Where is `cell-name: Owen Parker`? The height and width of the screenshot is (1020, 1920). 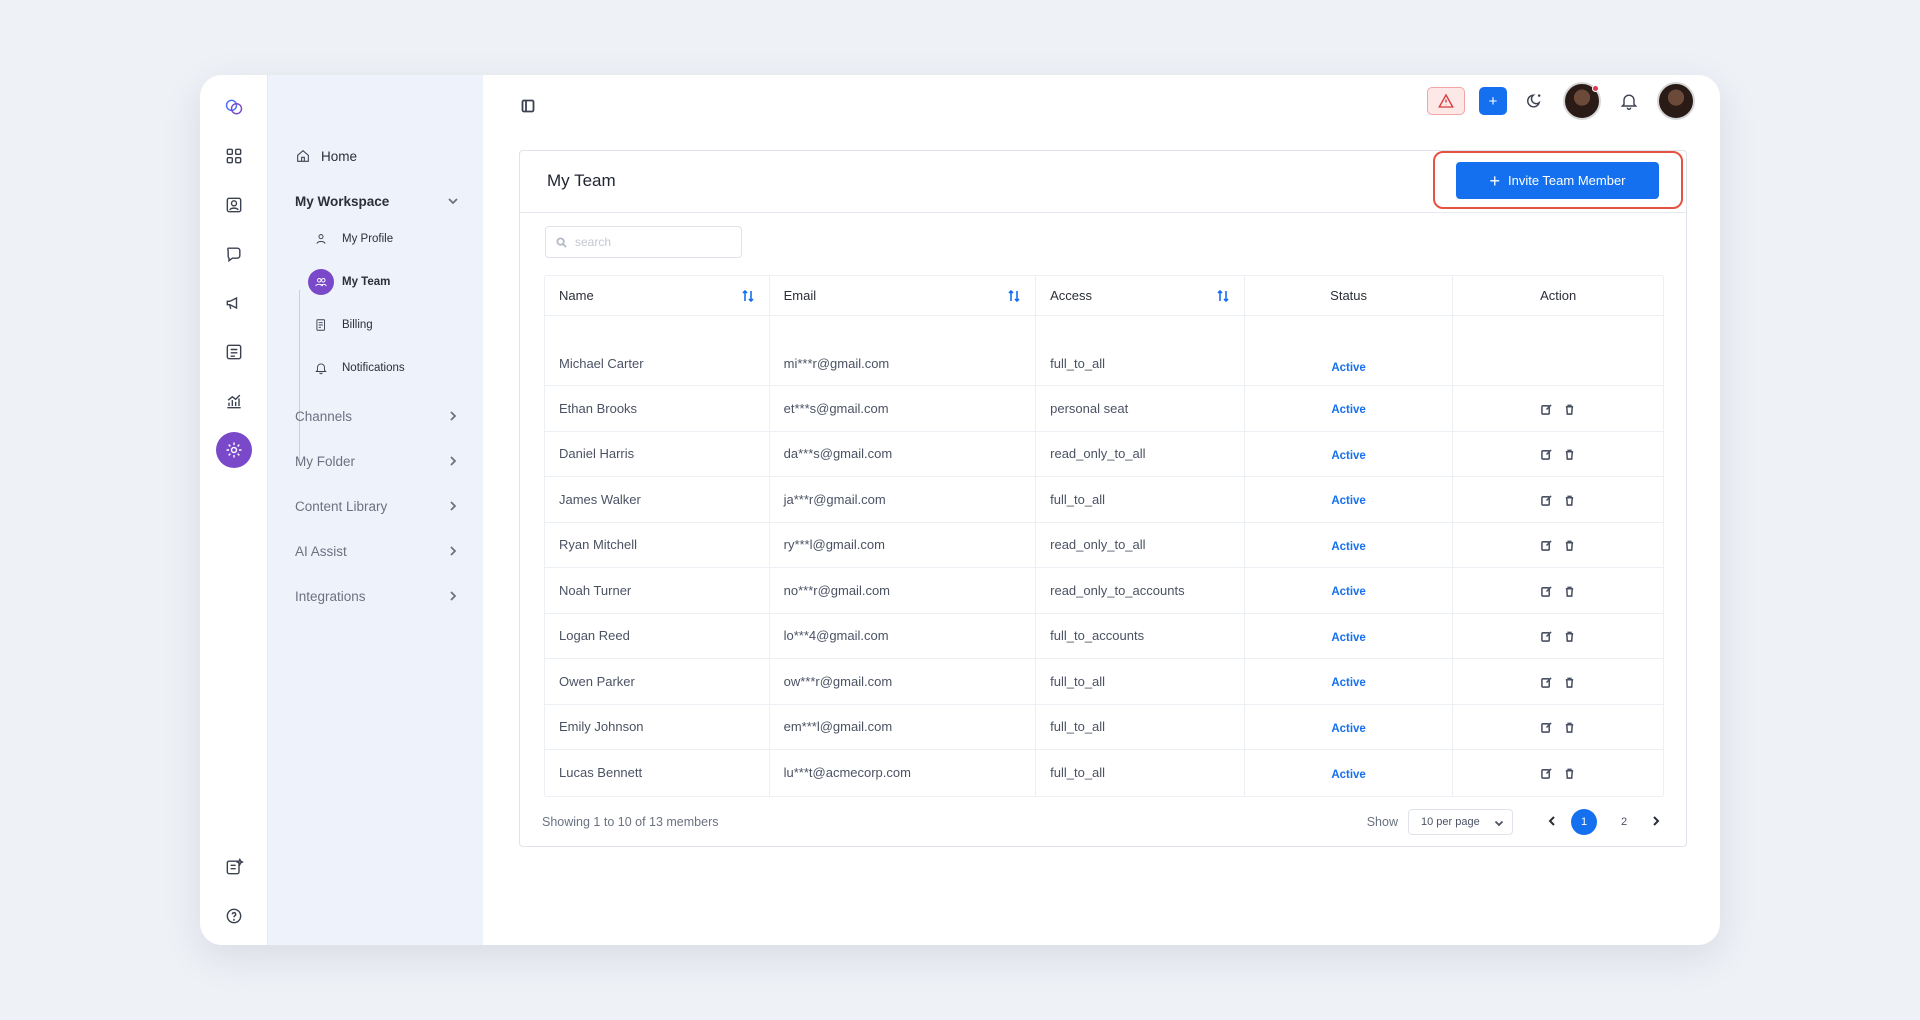
cell-name: Owen Parker is located at coordinates (657, 681).